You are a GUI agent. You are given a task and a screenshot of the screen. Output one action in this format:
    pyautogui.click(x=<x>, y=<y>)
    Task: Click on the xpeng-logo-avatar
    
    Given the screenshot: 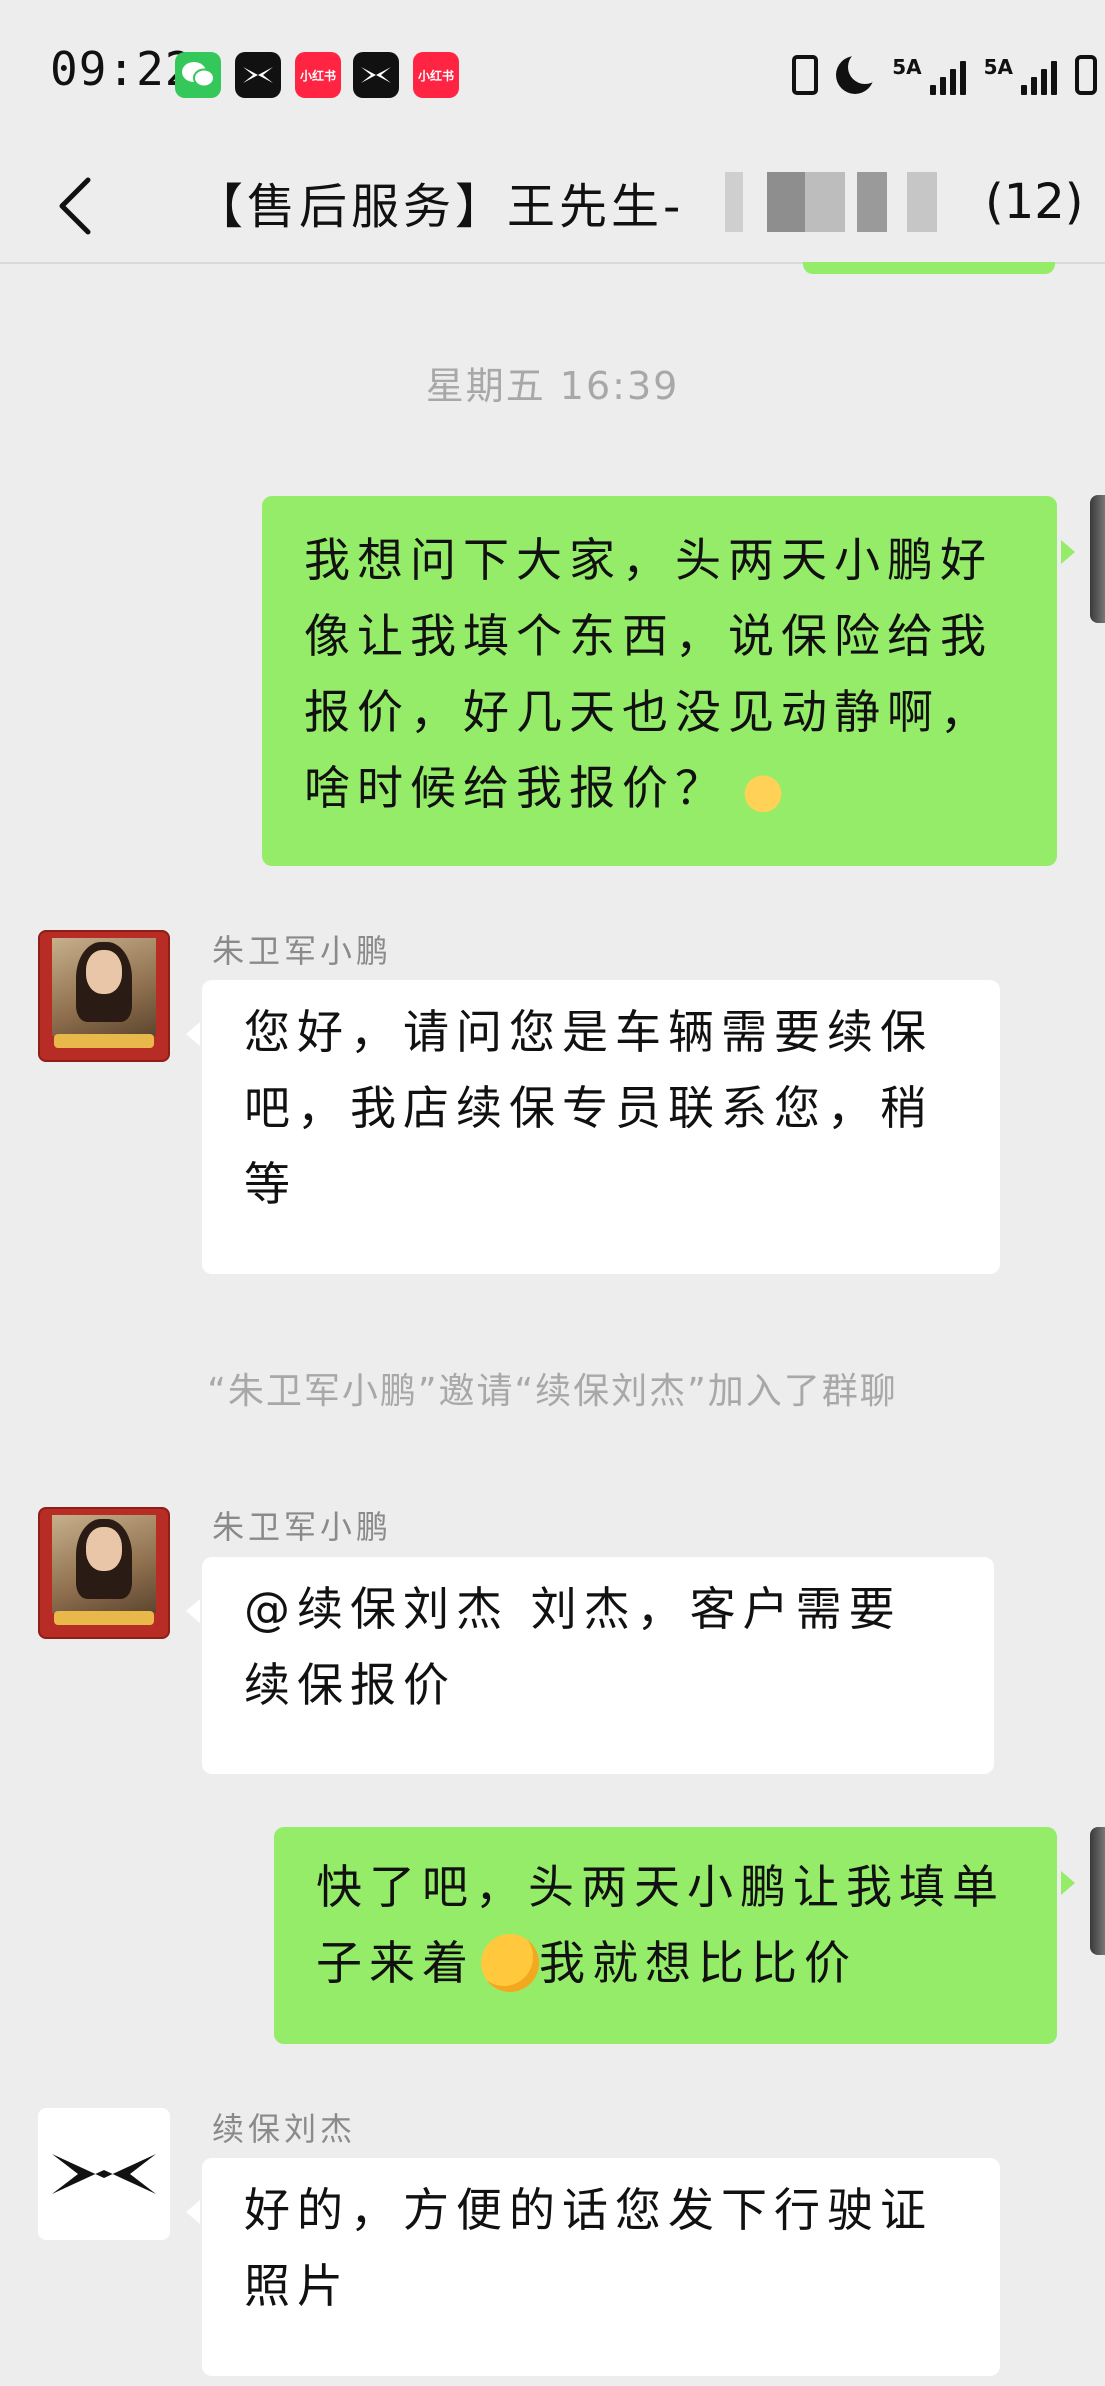 What is the action you would take?
    pyautogui.click(x=104, y=2174)
    